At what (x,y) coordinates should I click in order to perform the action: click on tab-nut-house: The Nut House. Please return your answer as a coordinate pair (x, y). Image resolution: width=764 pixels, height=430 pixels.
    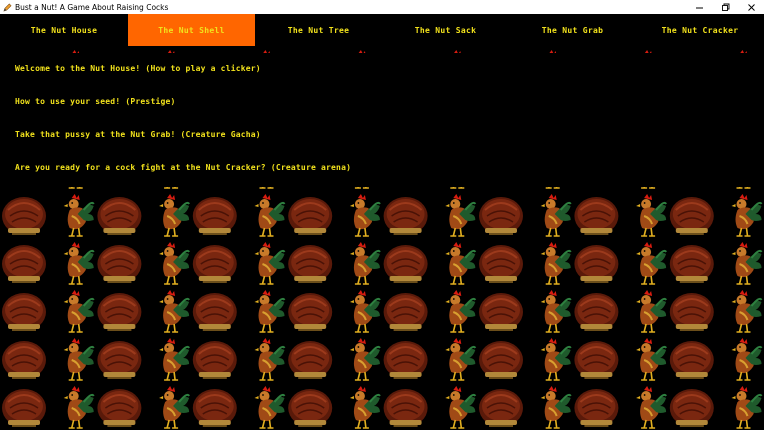
    Looking at the image, I should click on (64, 30).